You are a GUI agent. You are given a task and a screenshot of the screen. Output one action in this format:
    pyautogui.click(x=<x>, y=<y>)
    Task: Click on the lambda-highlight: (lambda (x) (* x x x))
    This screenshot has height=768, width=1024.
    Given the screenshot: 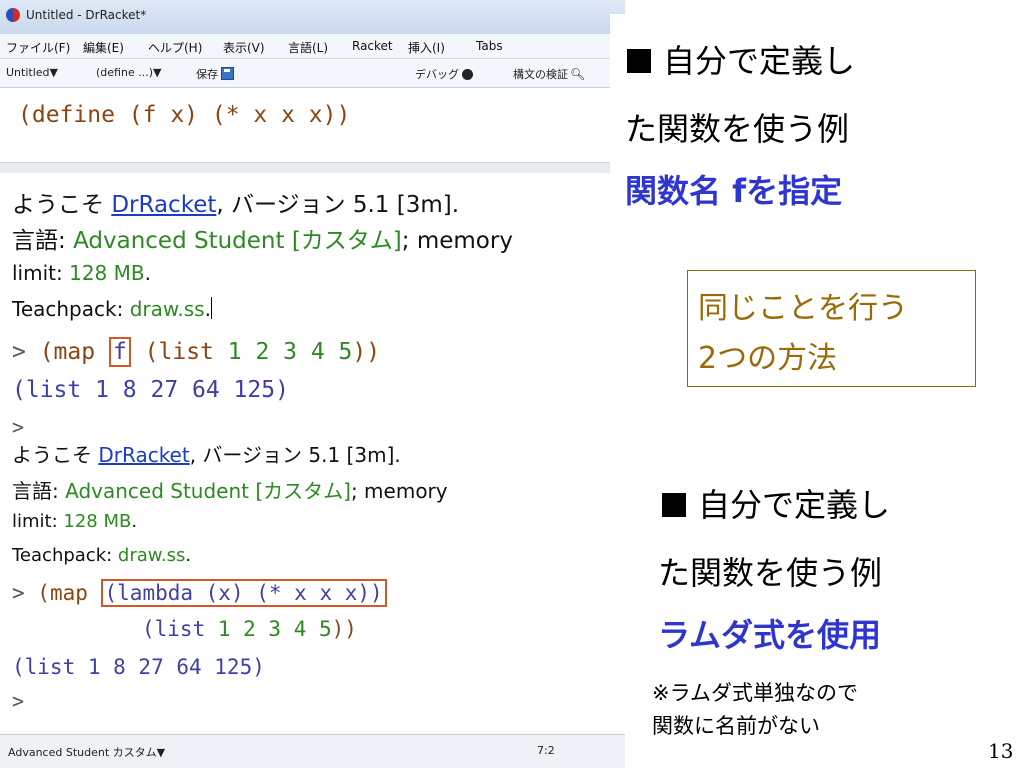 What is the action you would take?
    pyautogui.click(x=243, y=593)
    